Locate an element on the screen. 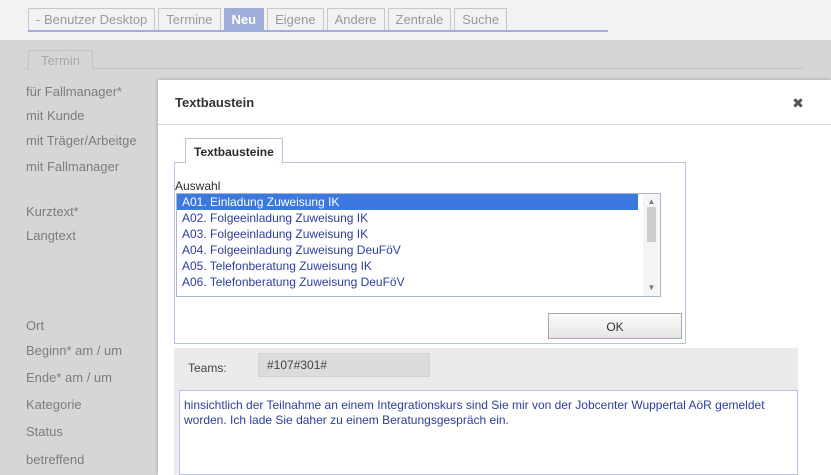 The image size is (831, 475). label-mit-traeger: mit Träger/Arbeitge is located at coordinates (81, 140).